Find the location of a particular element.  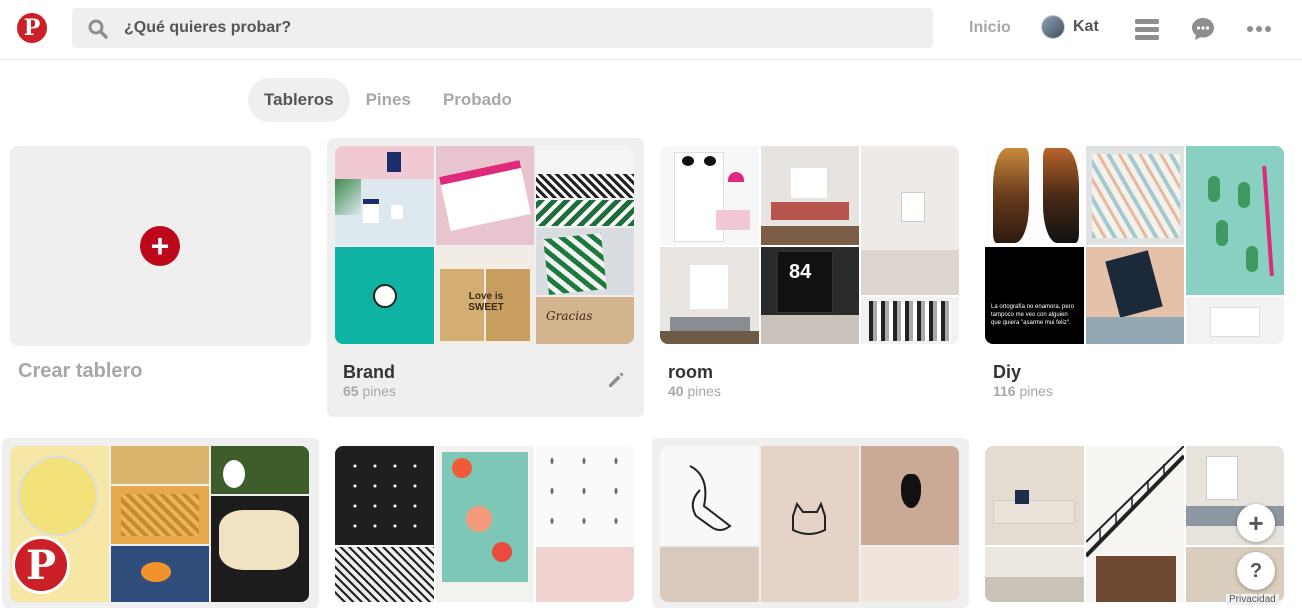

board-cover-patterns is located at coordinates (484, 524).